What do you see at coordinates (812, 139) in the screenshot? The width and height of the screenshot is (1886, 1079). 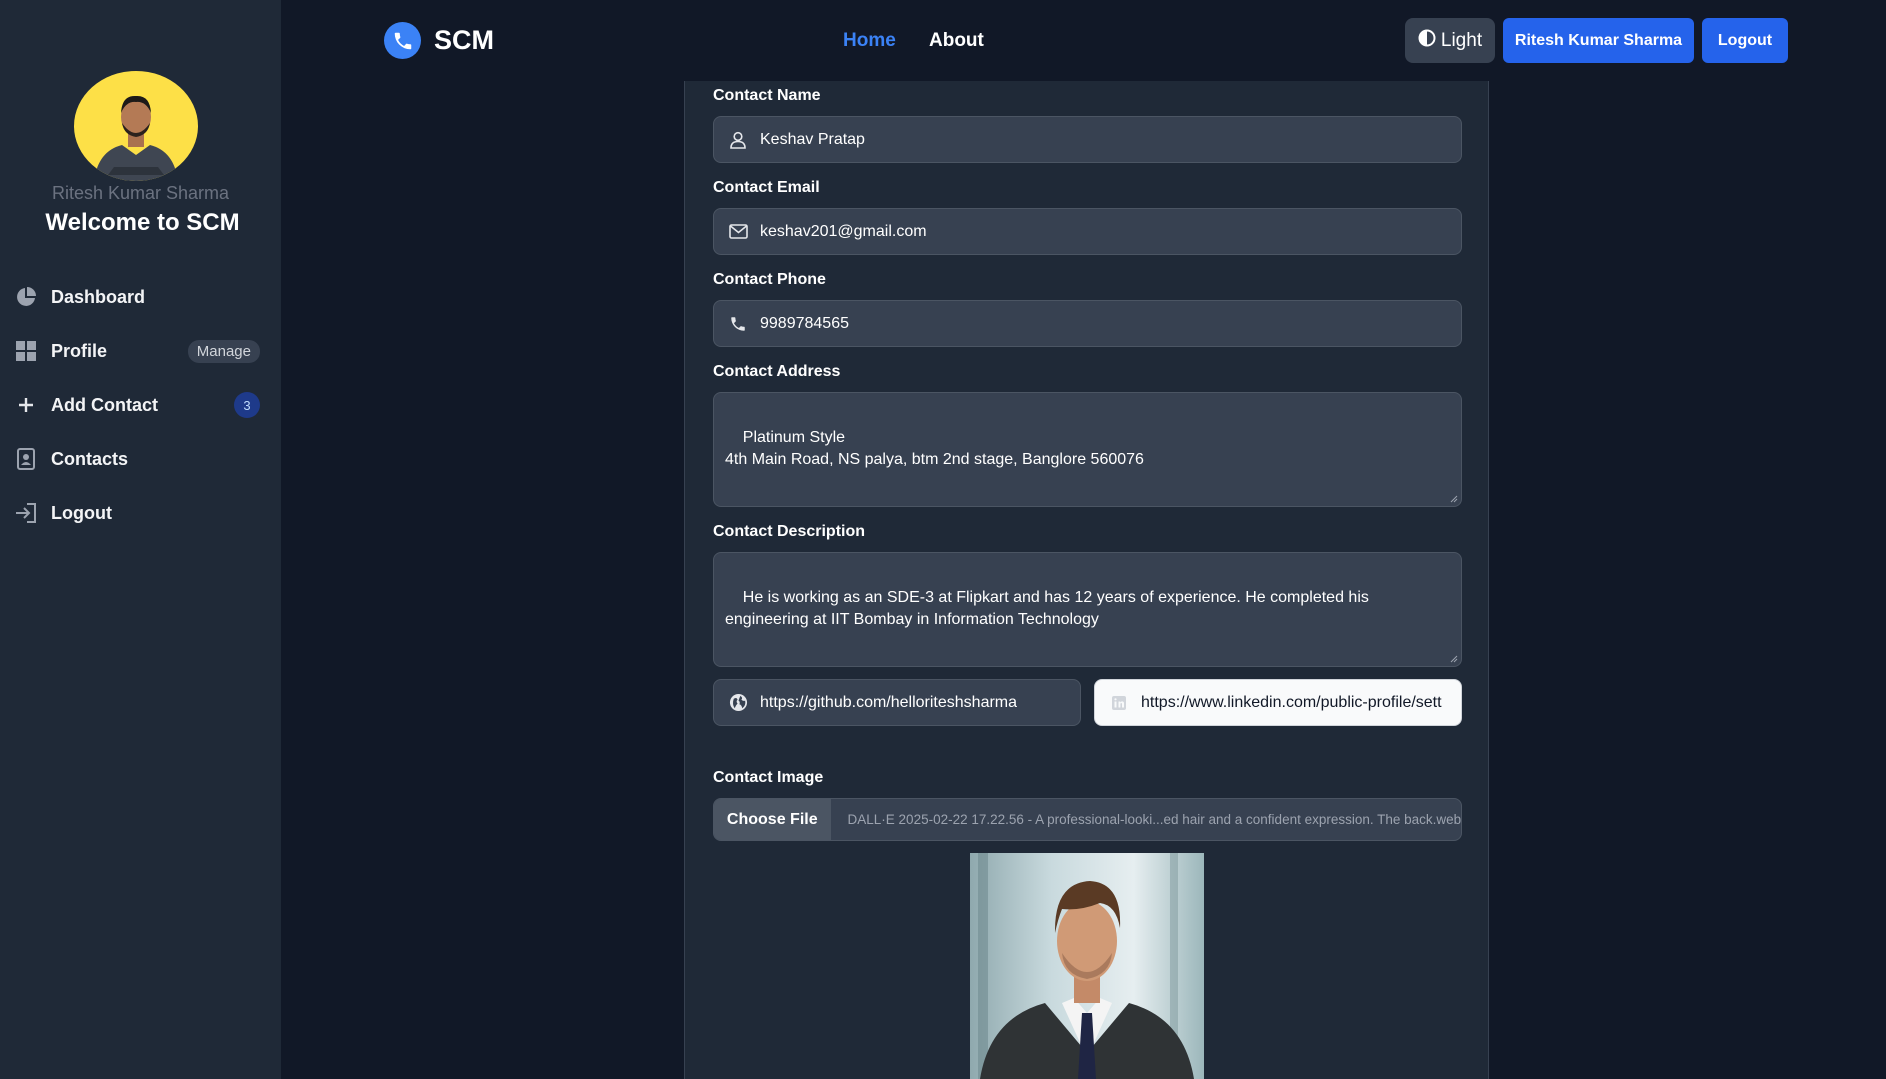 I see `contact-name-value: Keshav Pratap` at bounding box center [812, 139].